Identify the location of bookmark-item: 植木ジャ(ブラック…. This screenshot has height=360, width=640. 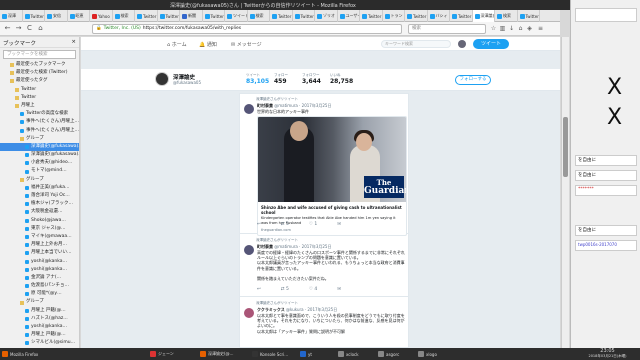
(39, 204).